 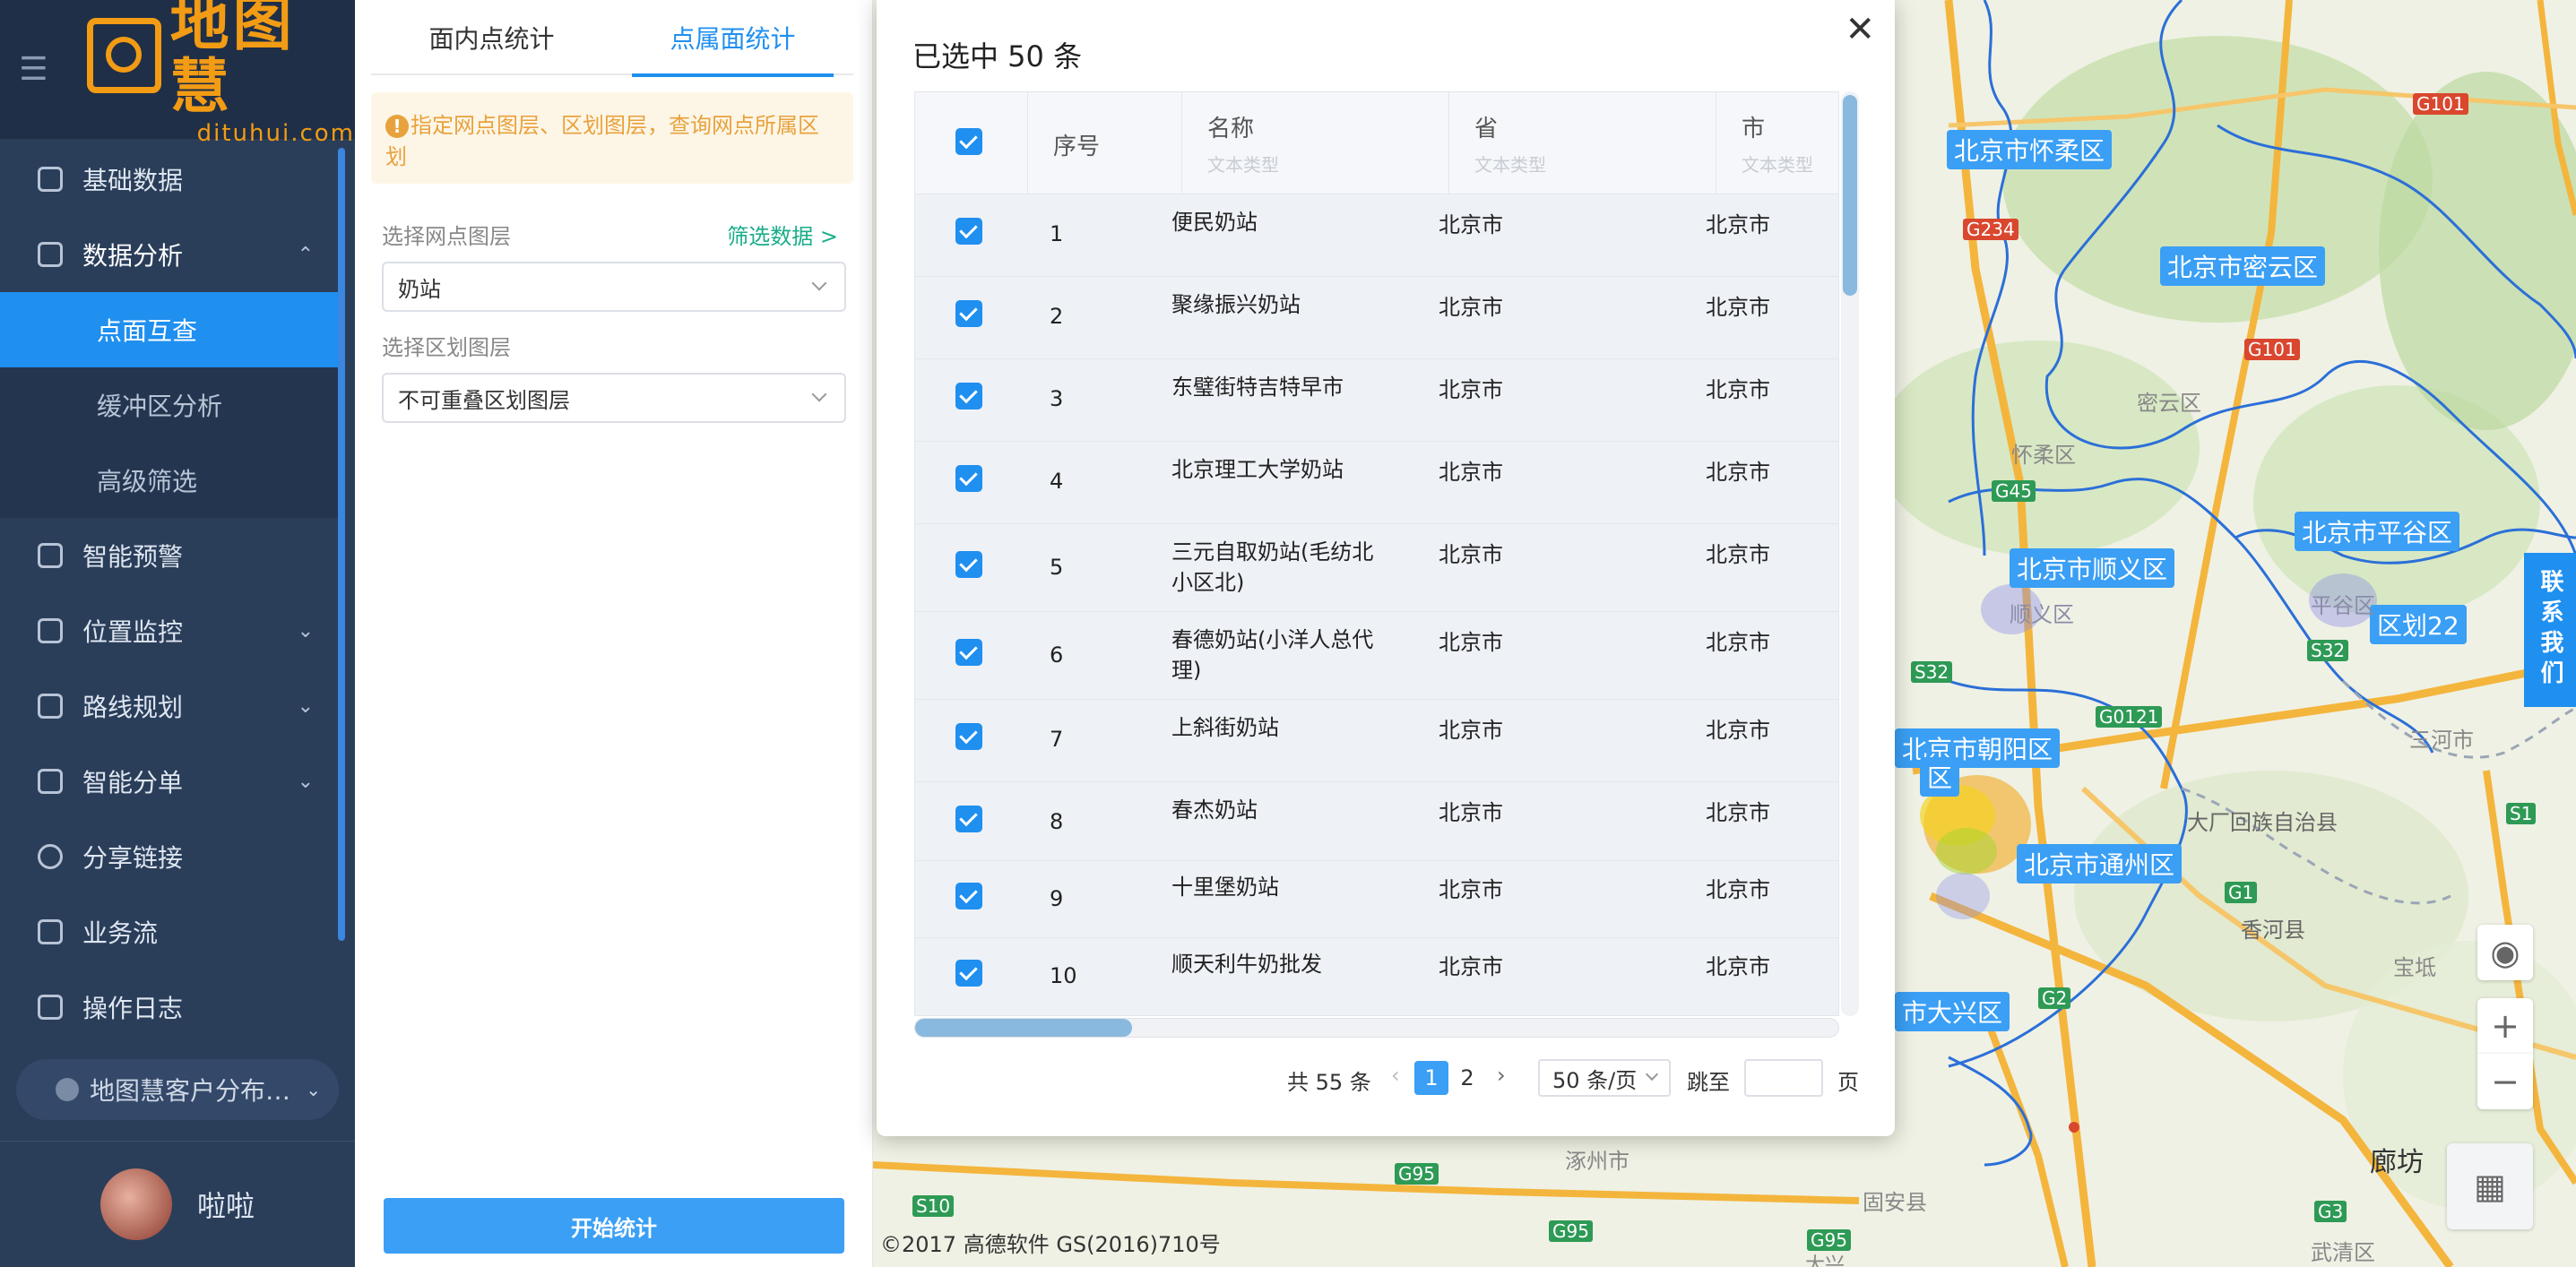 I want to click on contact-us-button: 联系我们, so click(x=2550, y=630).